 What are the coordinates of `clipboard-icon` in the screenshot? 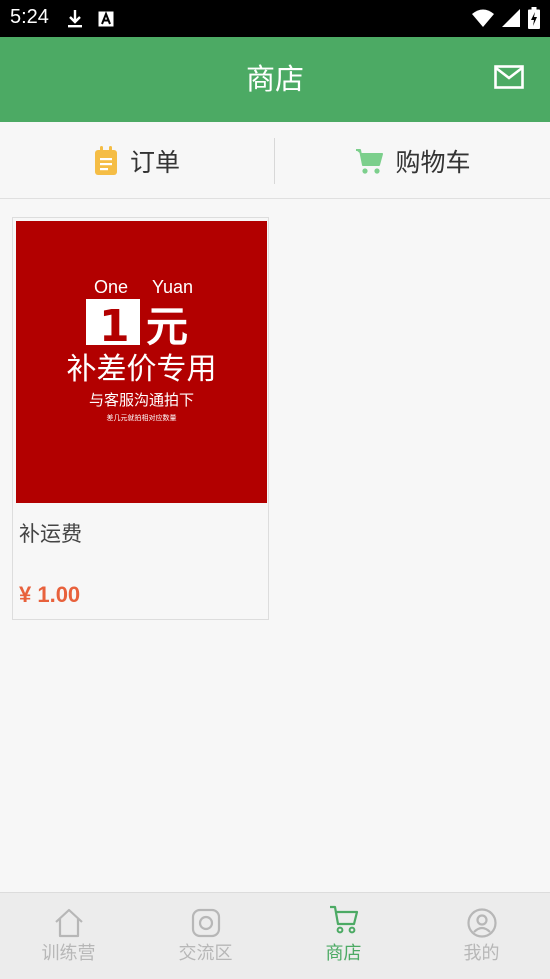 It's located at (105, 160).